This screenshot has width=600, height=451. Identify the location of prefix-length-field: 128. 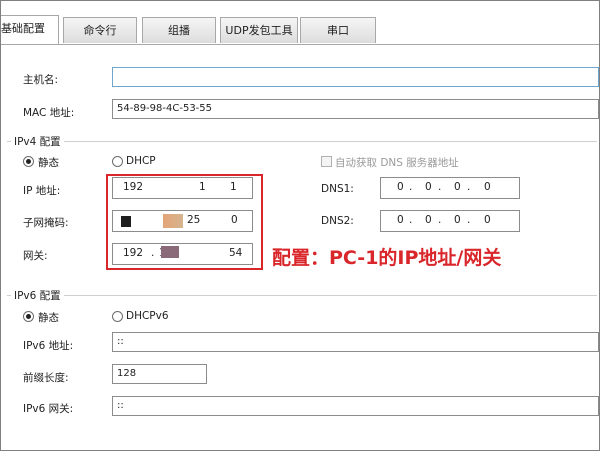
(159, 374).